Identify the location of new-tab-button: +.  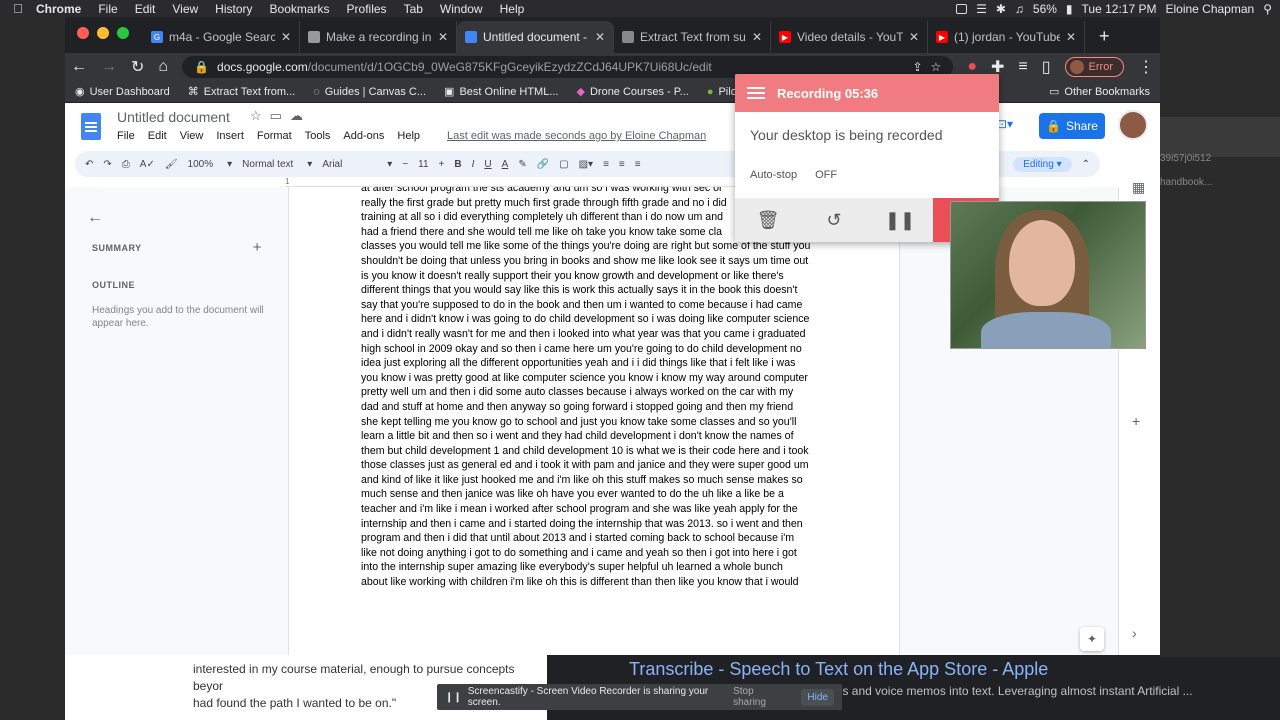
(1104, 39).